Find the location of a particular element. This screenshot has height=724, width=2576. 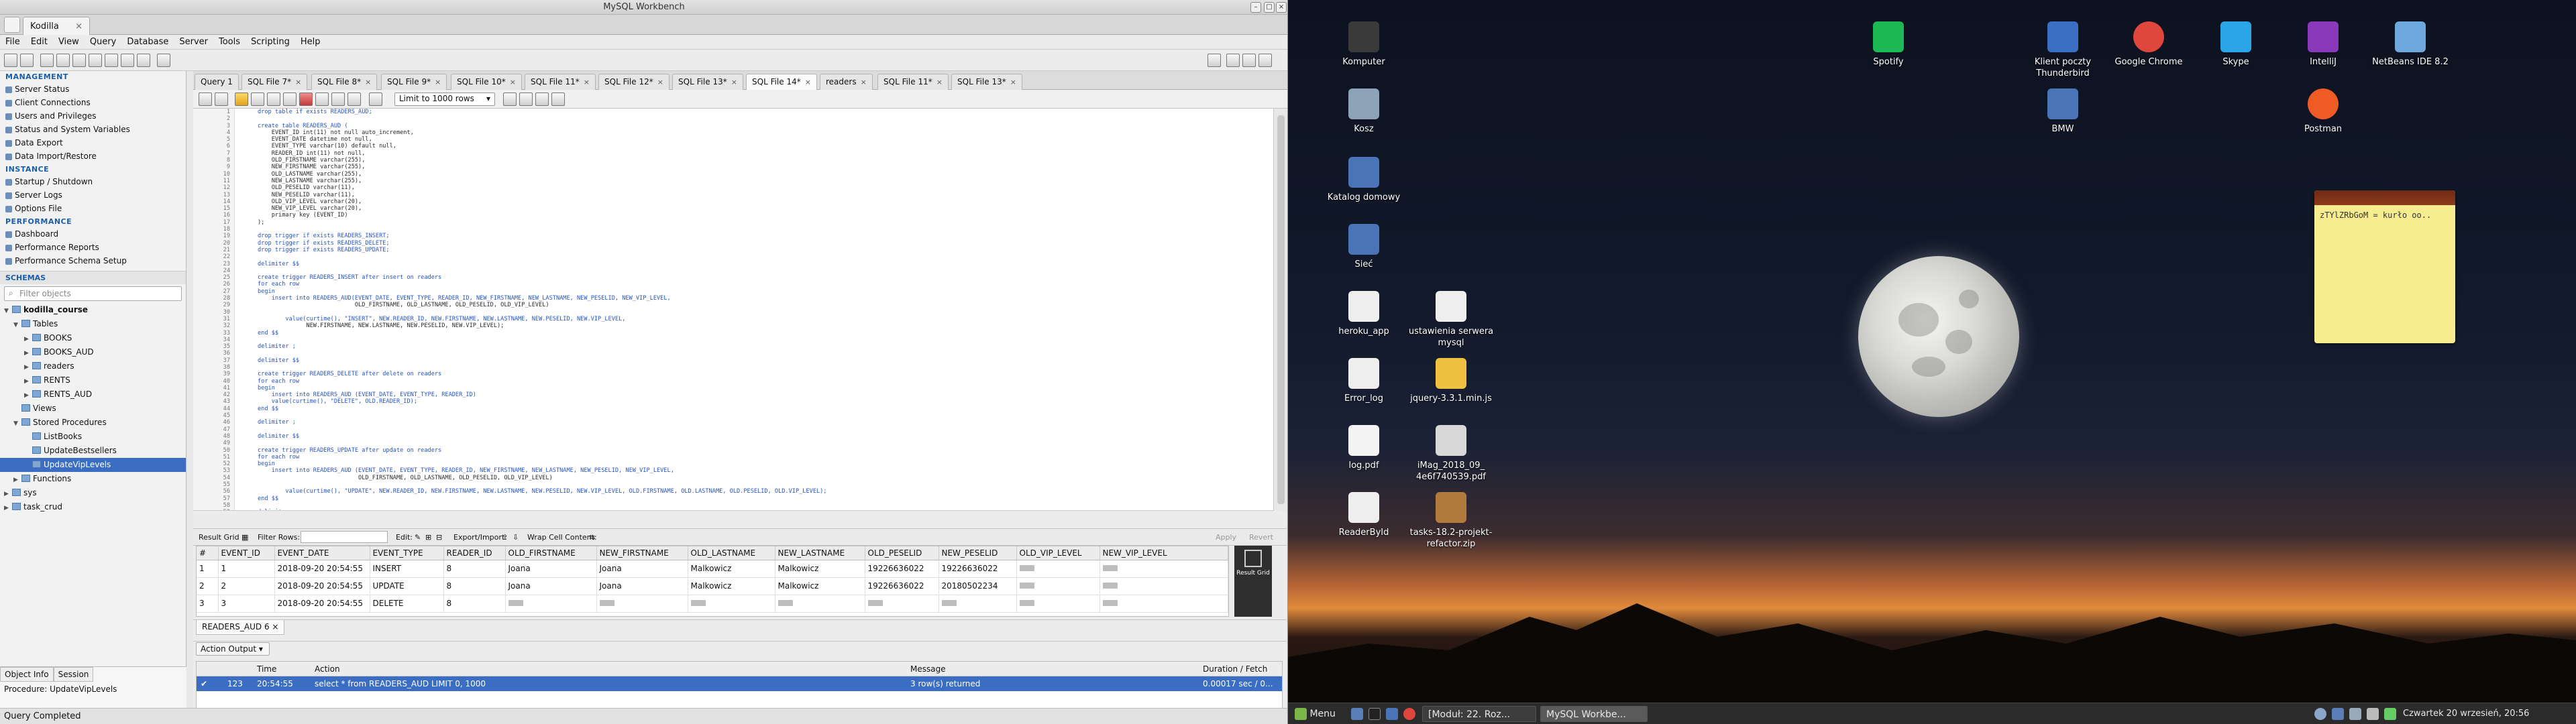

edit-row-icon: ✎ is located at coordinates (418, 537).